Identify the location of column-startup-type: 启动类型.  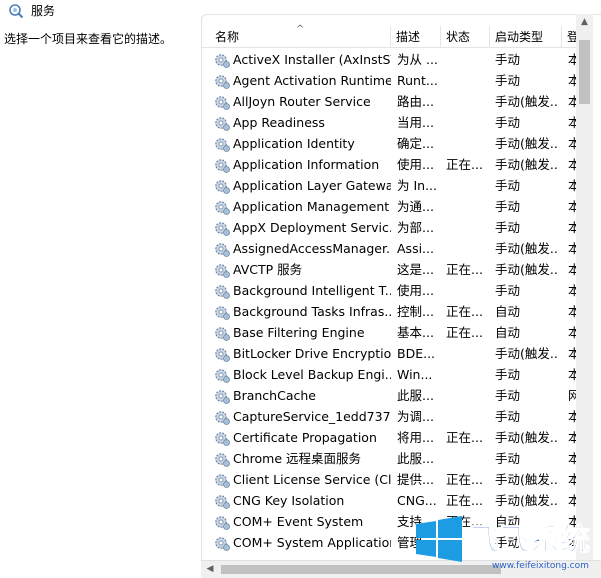
(526, 37).